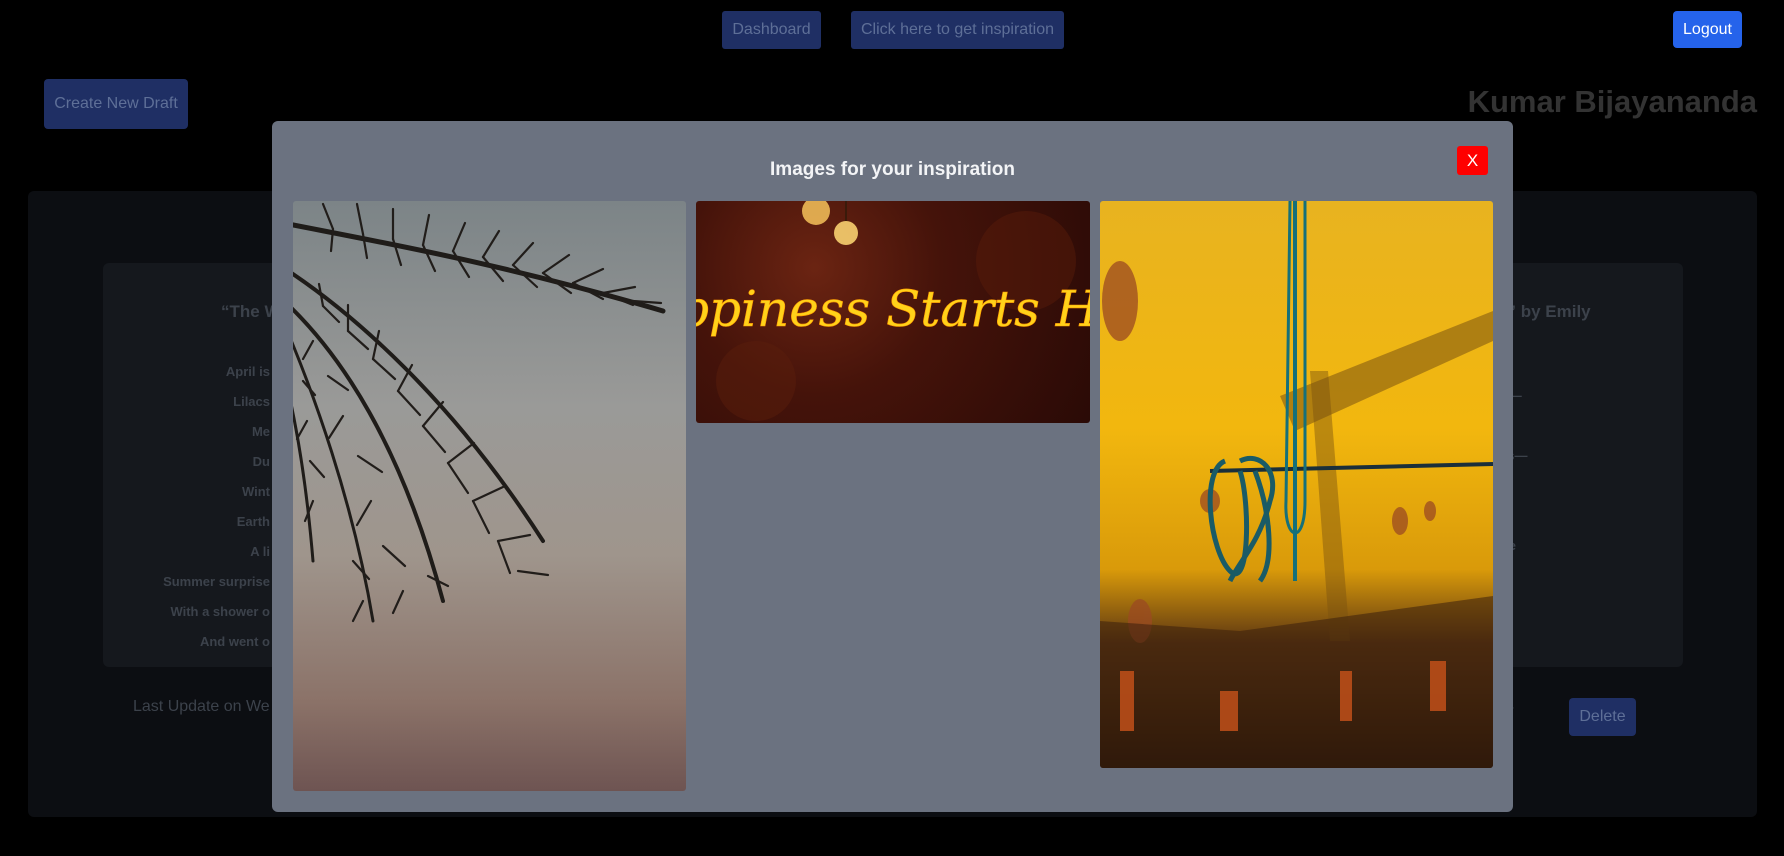 This screenshot has height=856, width=1784. What do you see at coordinates (771, 30) in the screenshot?
I see `dashboard-button: Dashboard` at bounding box center [771, 30].